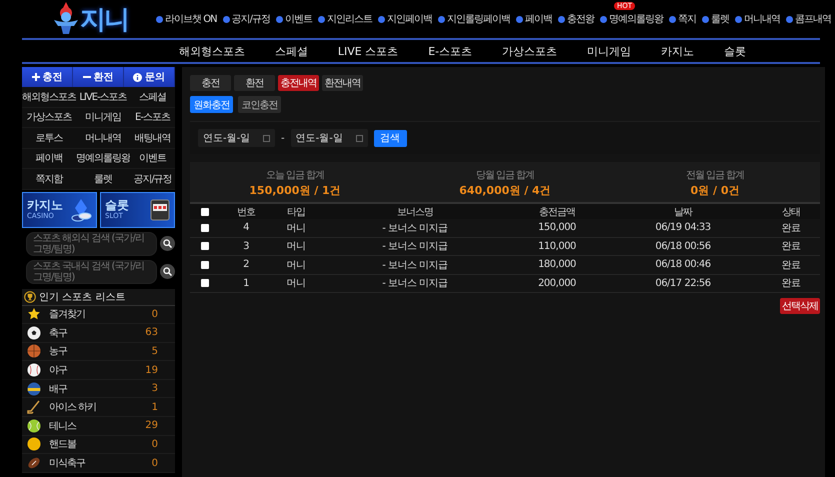  What do you see at coordinates (98, 408) in the screenshot?
I see `sport-list-item: 아이스 하키 1` at bounding box center [98, 408].